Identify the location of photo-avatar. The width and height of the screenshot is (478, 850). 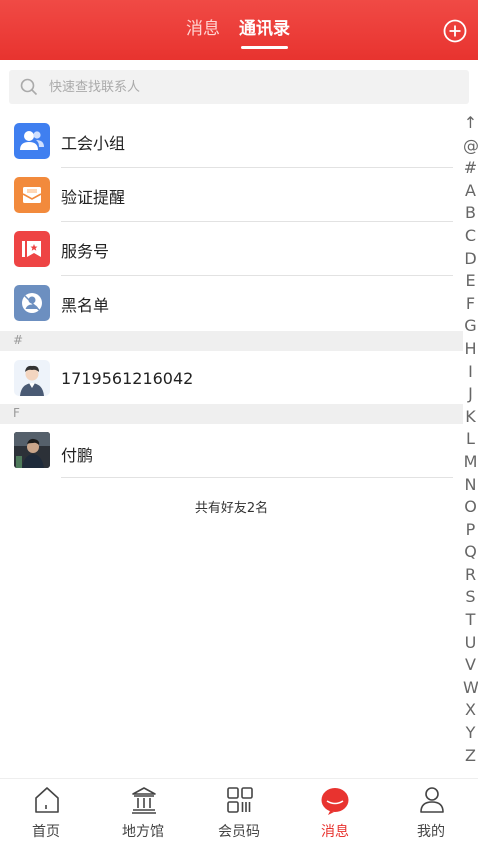
(32, 450).